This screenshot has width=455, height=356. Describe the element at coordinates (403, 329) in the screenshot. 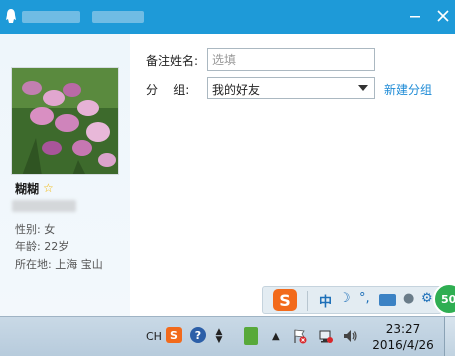

I see `clock-time: 23:27` at that location.